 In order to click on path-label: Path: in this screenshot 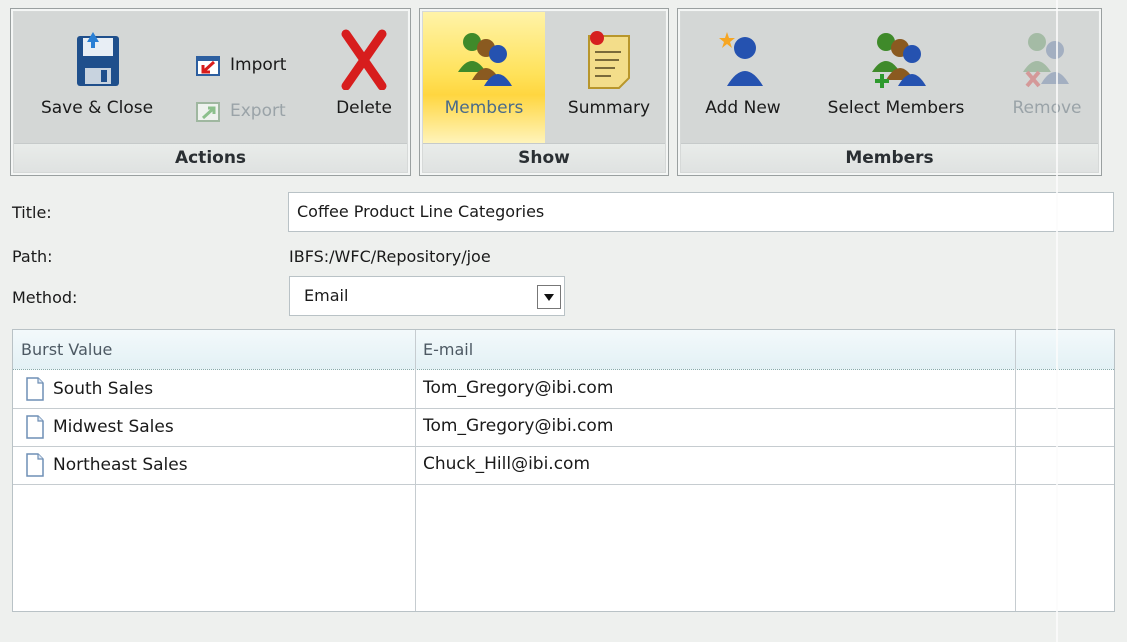, I will do `click(32, 256)`.